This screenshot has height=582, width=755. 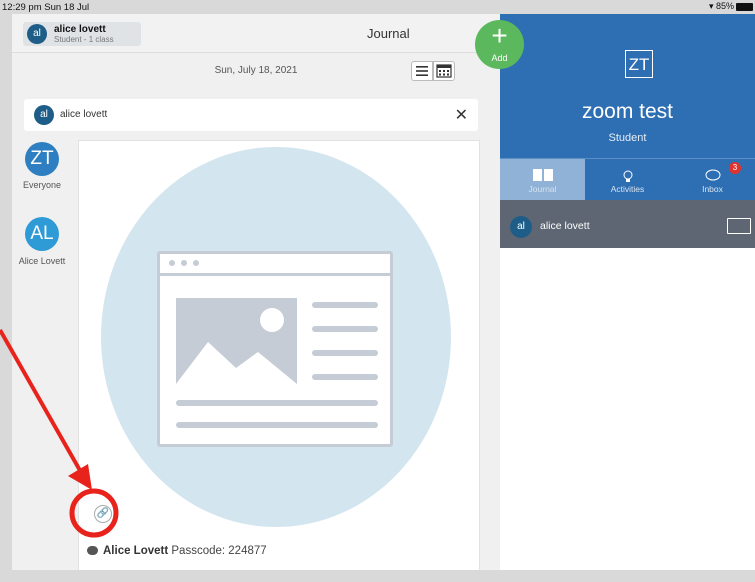 I want to click on annotation-arrow-line, so click(x=42, y=402).